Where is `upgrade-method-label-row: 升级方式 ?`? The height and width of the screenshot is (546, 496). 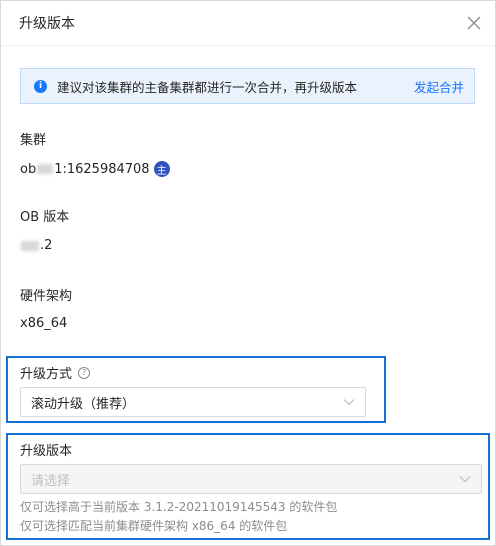 upgrade-method-label-row: 升级方式 ? is located at coordinates (55, 372).